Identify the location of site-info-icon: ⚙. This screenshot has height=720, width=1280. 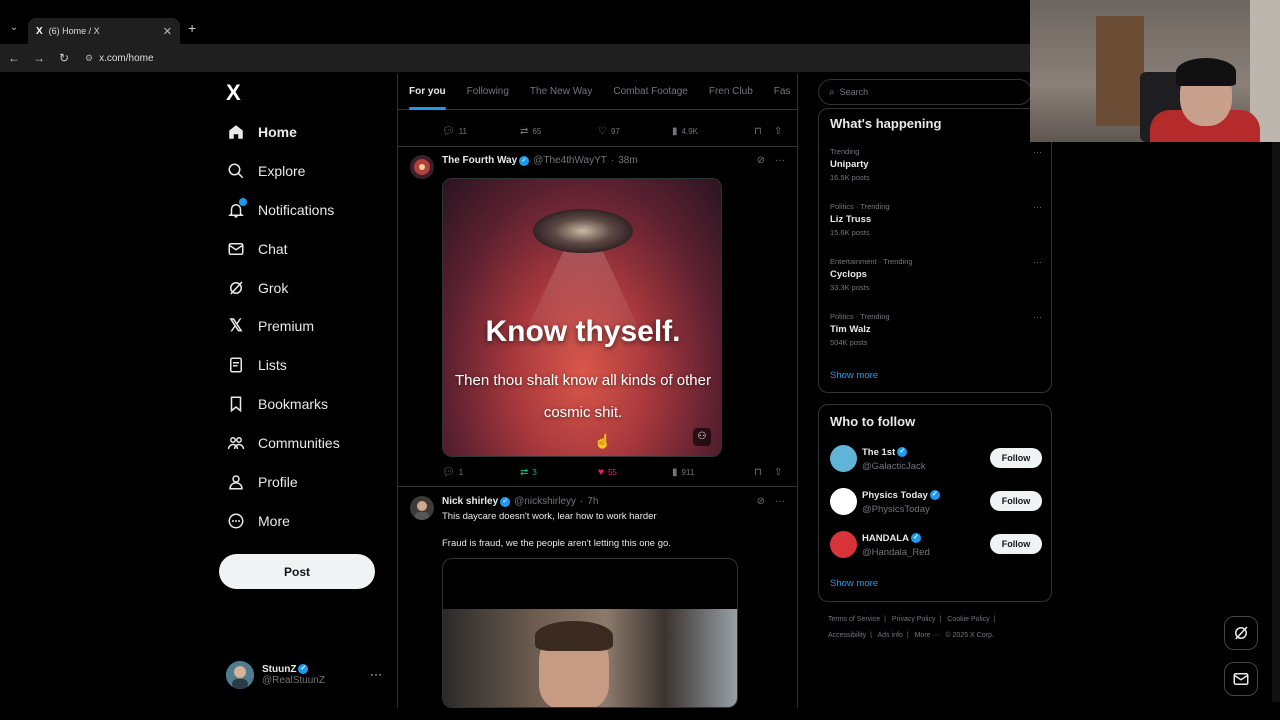
(89, 58).